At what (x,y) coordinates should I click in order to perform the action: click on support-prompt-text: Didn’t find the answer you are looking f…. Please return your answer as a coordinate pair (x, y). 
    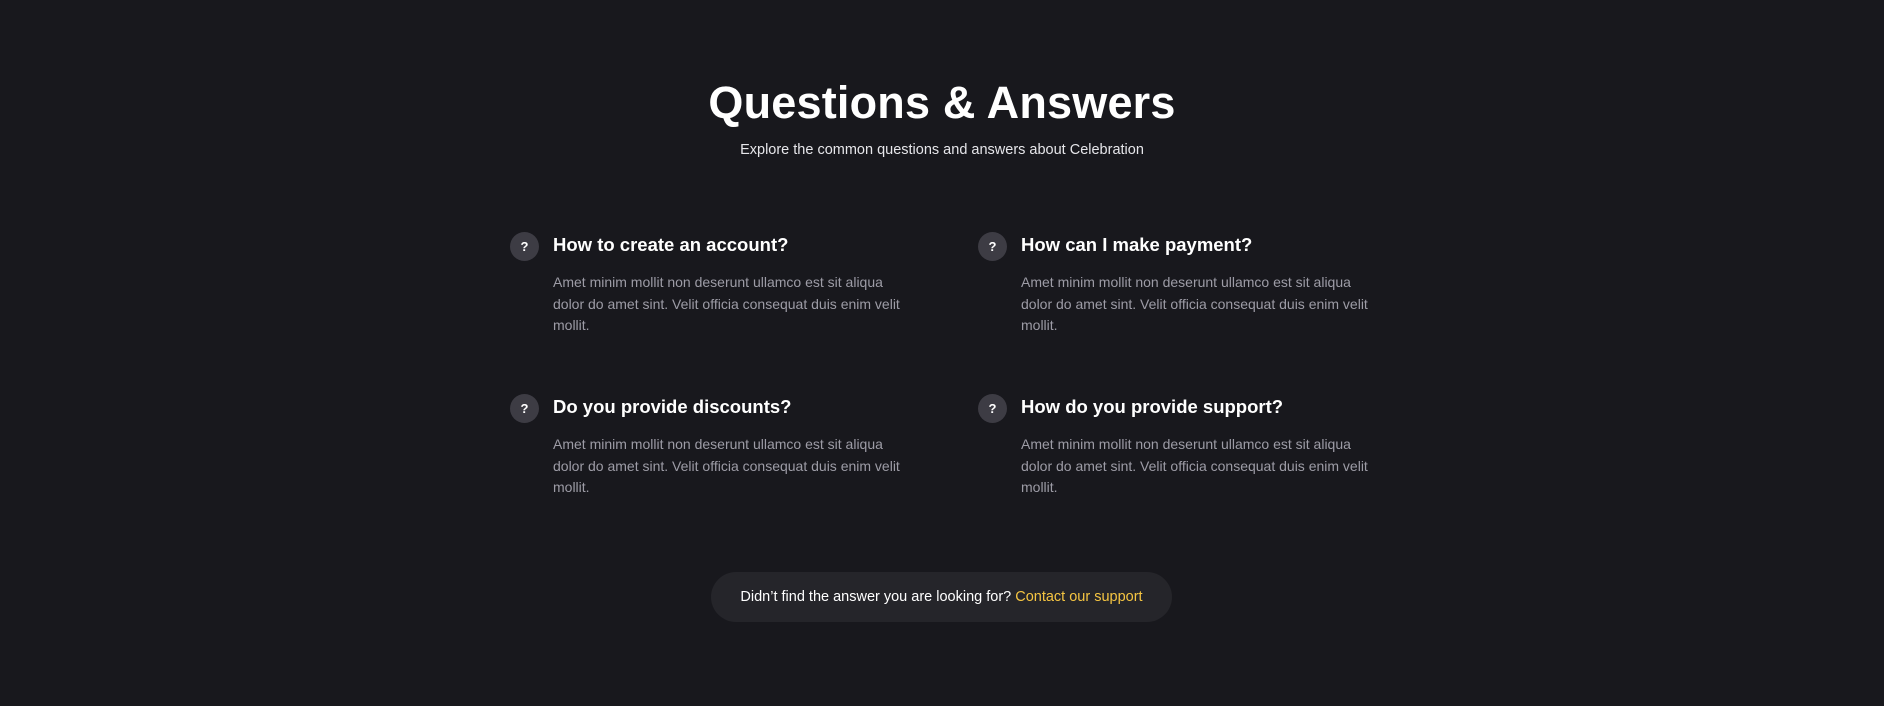
    Looking at the image, I should click on (876, 597).